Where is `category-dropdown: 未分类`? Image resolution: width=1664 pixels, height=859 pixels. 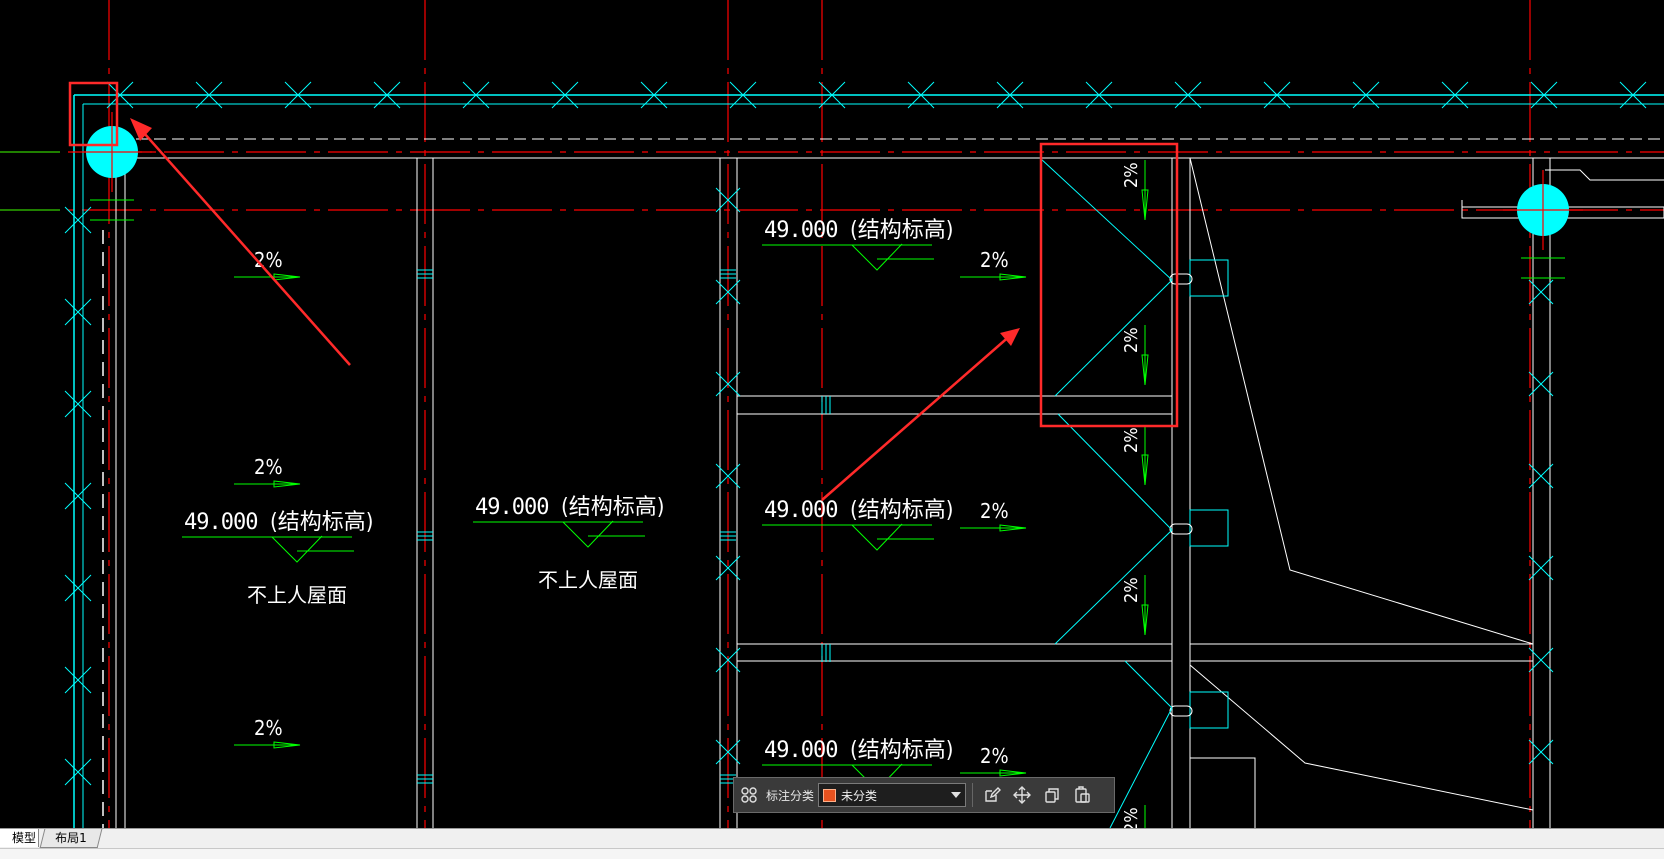
category-dropdown: 未分类 is located at coordinates (892, 795).